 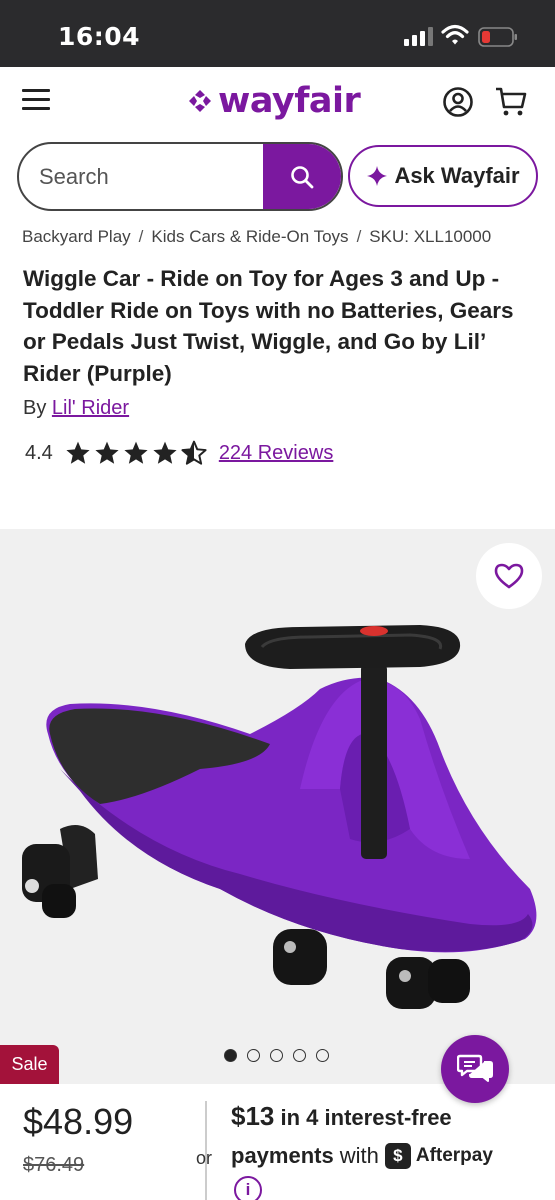 What do you see at coordinates (54, 1165) in the screenshot?
I see `original-price: $76.49` at bounding box center [54, 1165].